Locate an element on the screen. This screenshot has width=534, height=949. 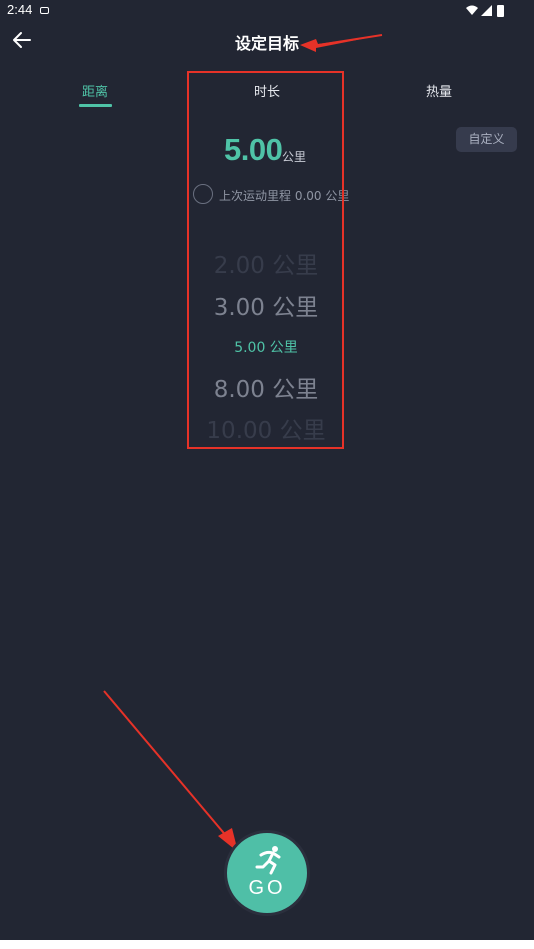
last-record-radio is located at coordinates (203, 194).